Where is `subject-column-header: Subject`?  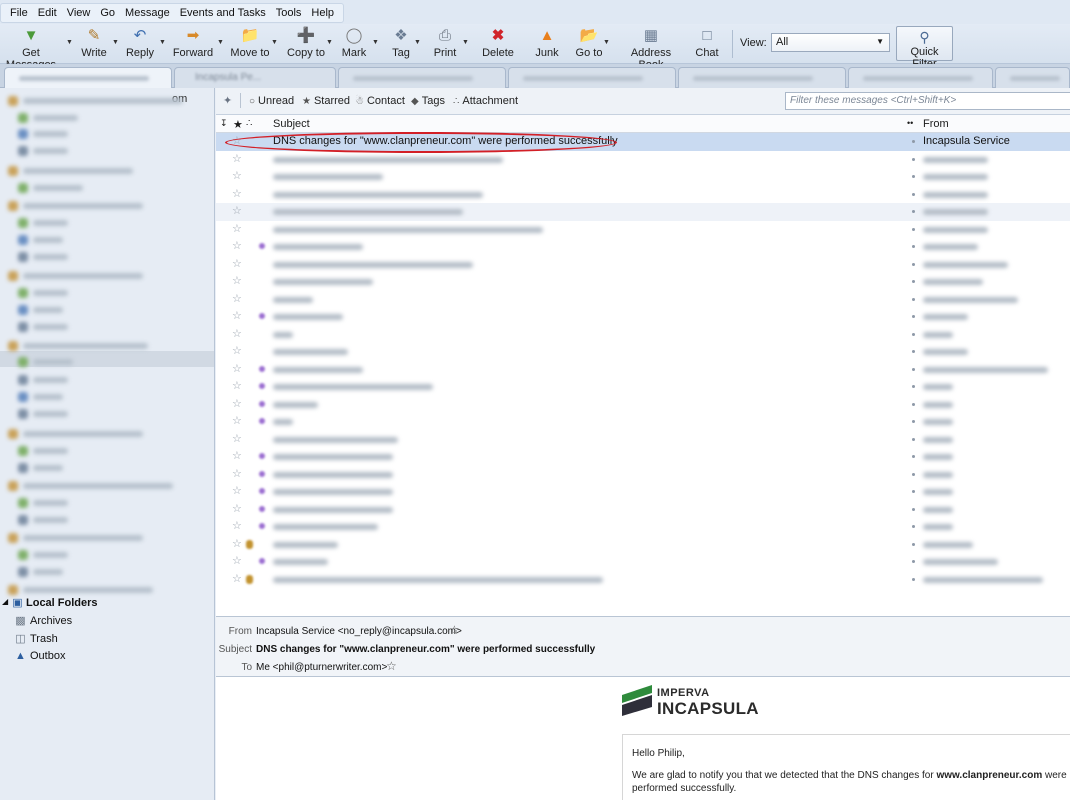
subject-column-header: Subject is located at coordinates (291, 124).